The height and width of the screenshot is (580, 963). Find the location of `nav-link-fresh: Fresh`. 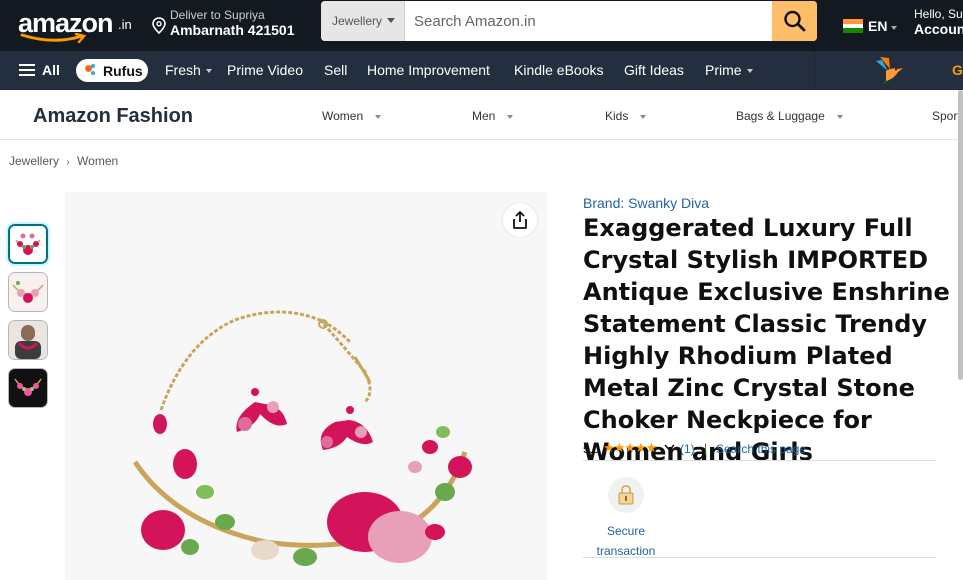

nav-link-fresh: Fresh is located at coordinates (188, 70).